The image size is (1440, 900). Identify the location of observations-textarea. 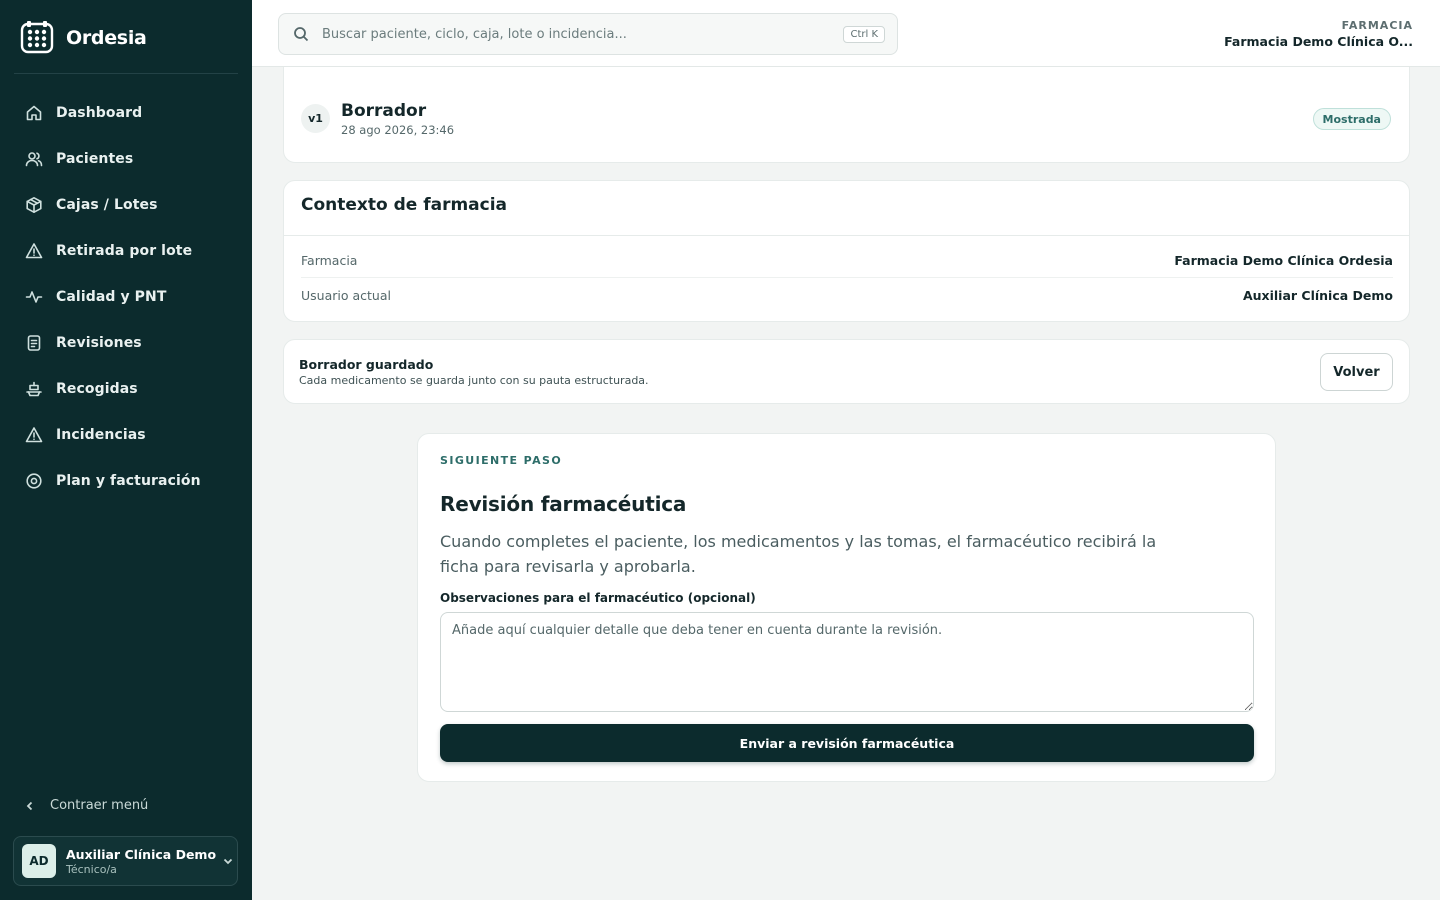
(847, 662).